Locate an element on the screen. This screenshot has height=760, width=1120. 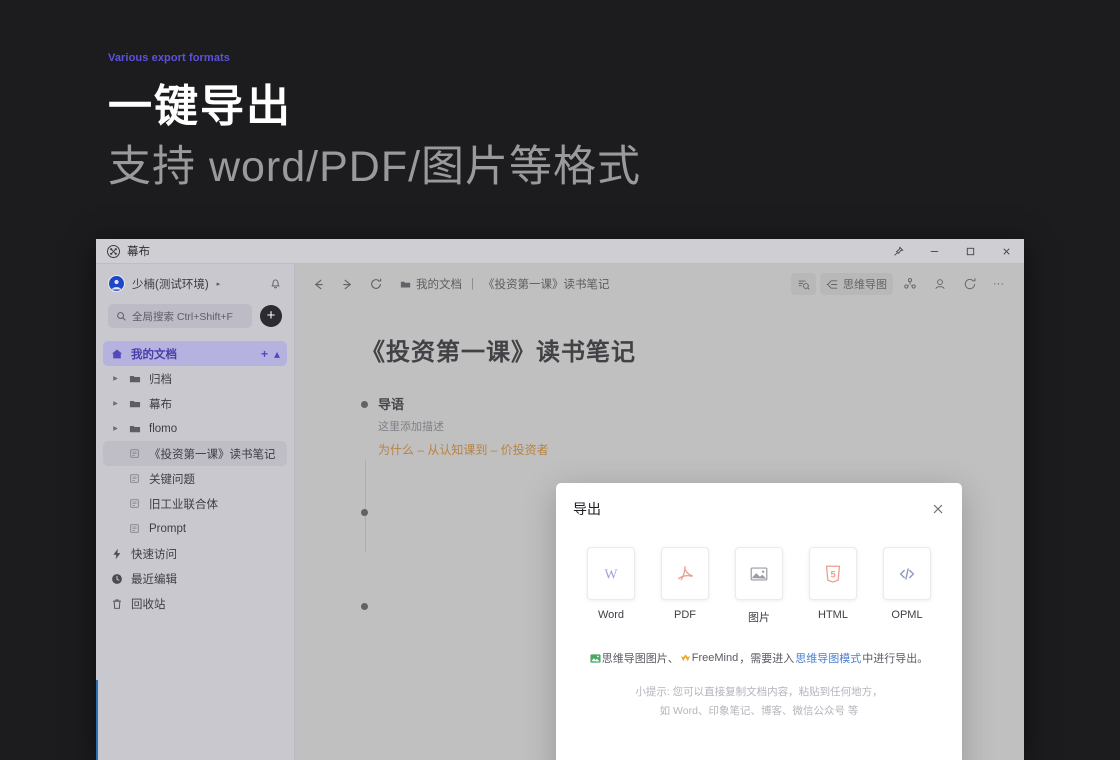
sidebar-item-old-industrial: ▶ 旧工业联合体 is located at coordinates (195, 503).